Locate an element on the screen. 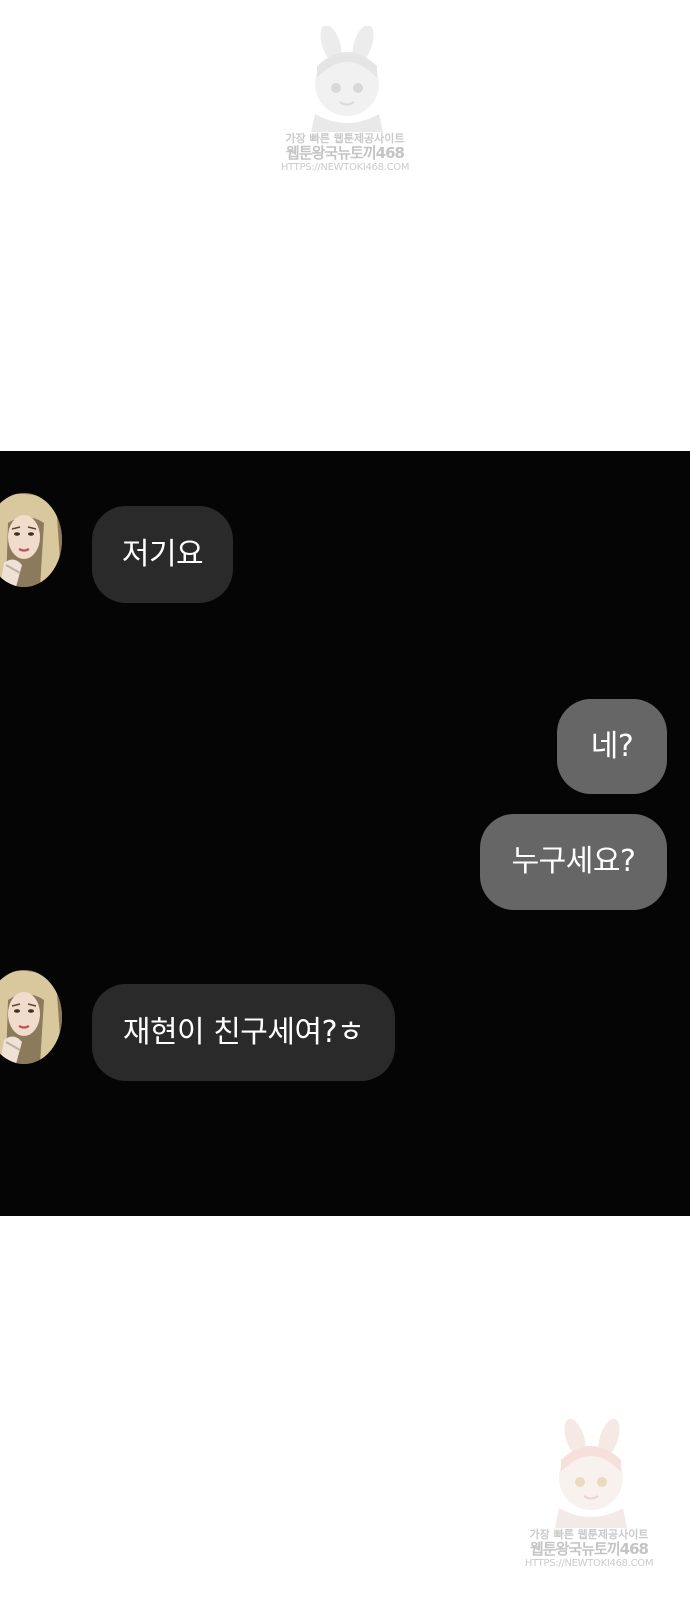 The image size is (690, 1600). message-bubble-incoming: 저기요 is located at coordinates (162, 554).